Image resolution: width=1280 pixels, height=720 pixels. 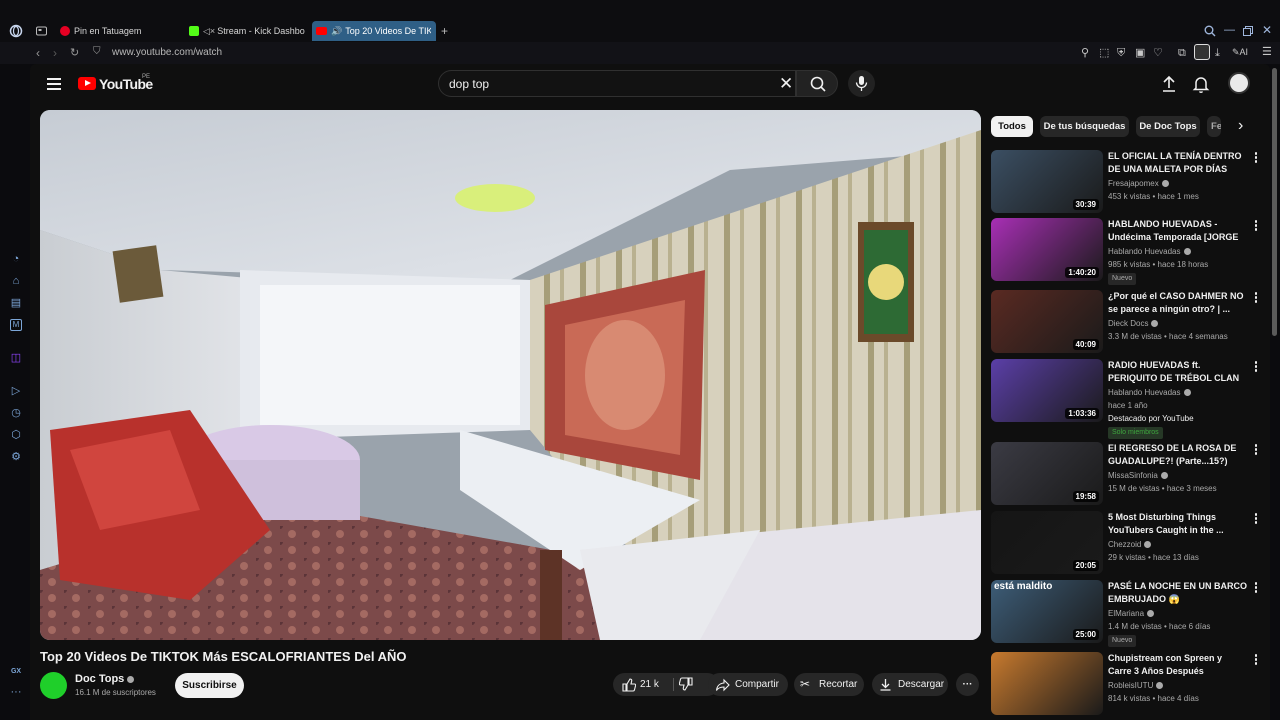 I want to click on heart-icon: ♡, so click(x=1158, y=53).